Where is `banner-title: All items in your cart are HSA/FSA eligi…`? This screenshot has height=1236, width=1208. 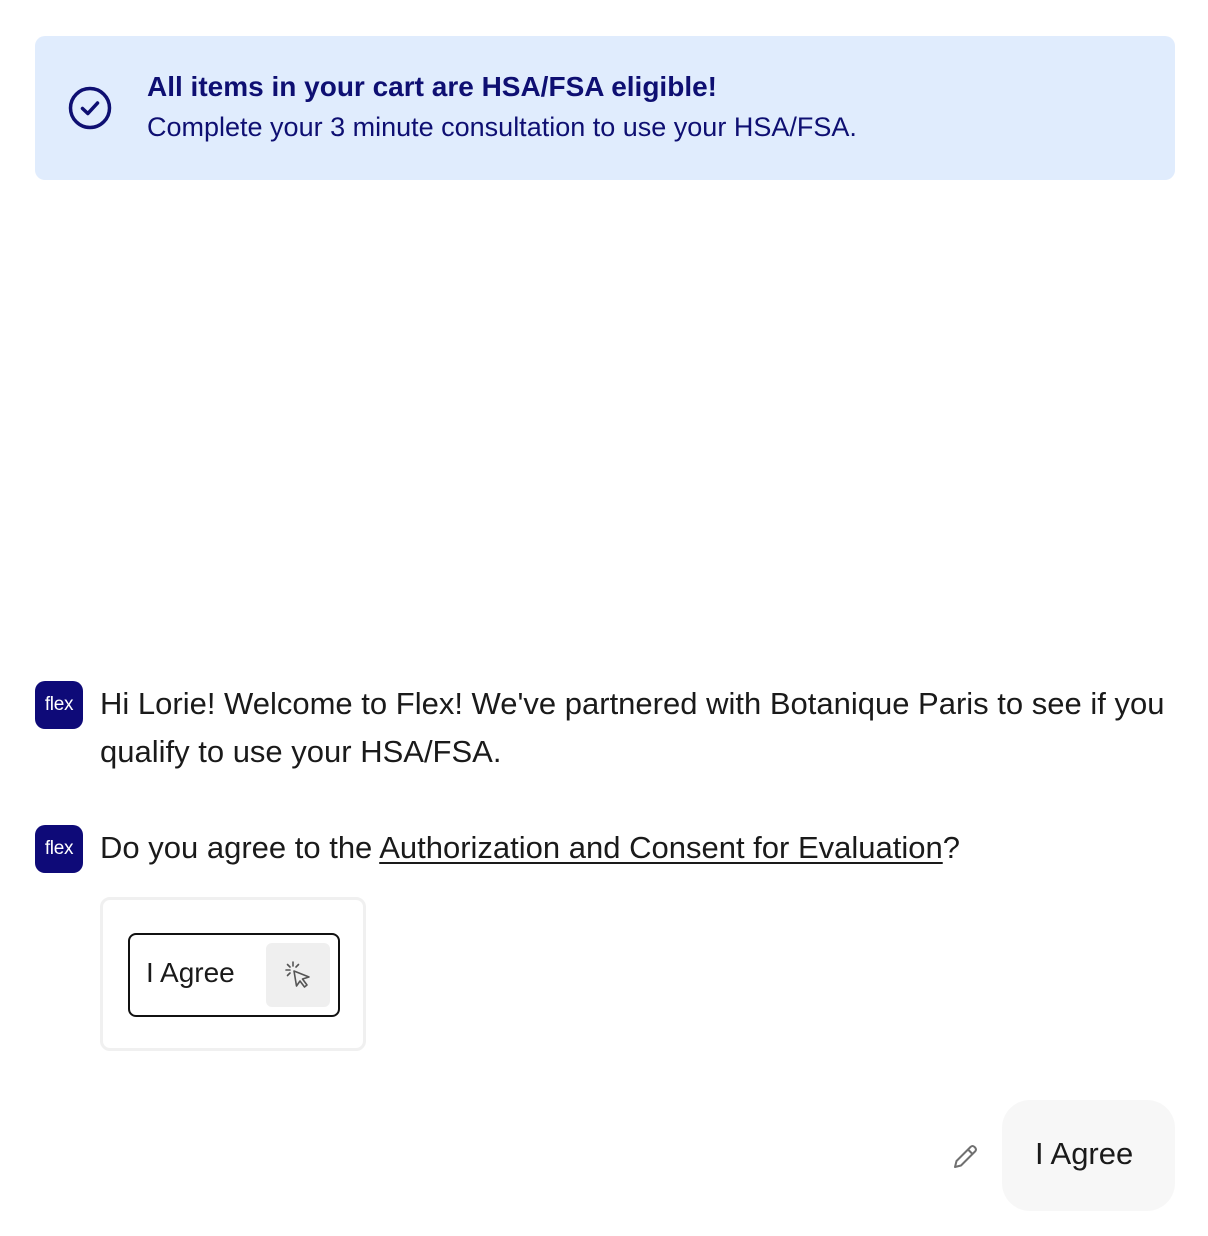 banner-title: All items in your cart are HSA/FSA eligi… is located at coordinates (432, 86).